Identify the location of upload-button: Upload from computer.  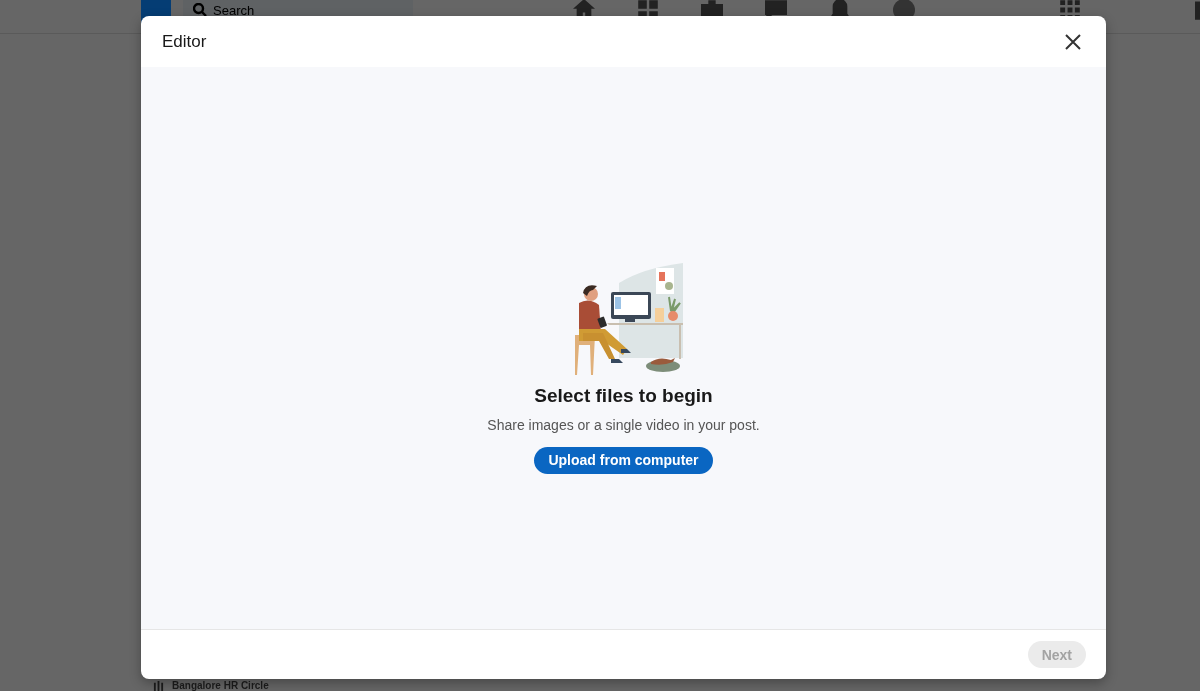
(623, 460).